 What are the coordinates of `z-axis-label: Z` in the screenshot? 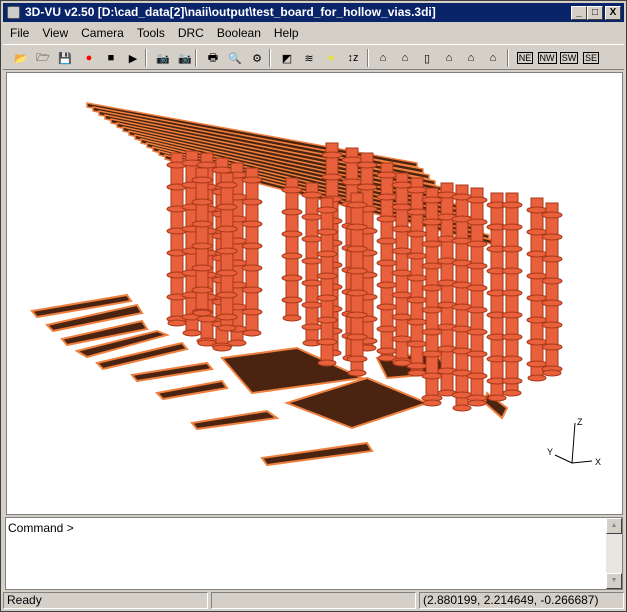 It's located at (580, 422).